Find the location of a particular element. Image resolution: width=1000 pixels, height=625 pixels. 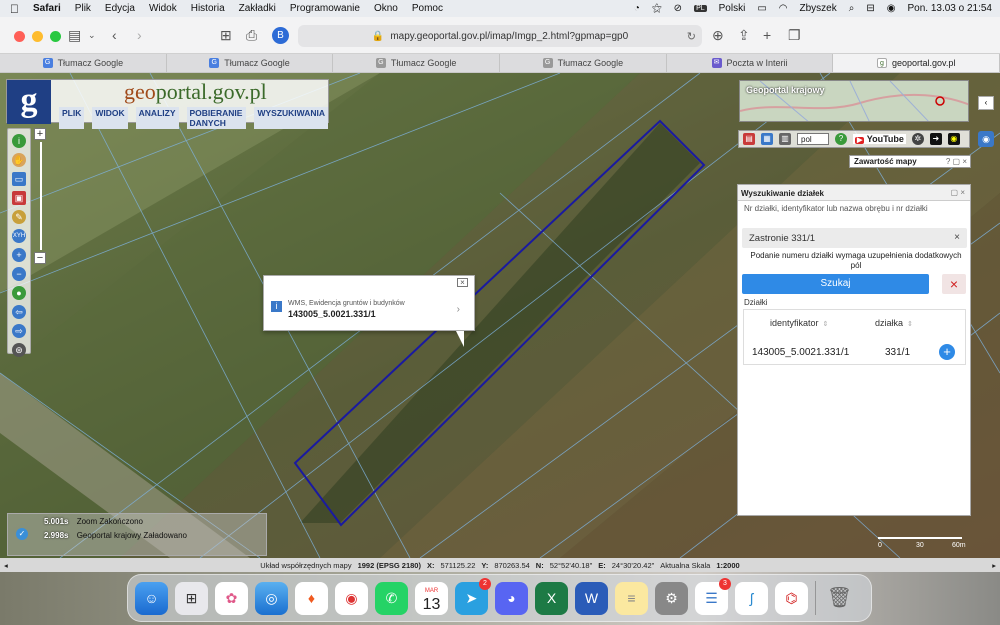

contrast-eye-icon: ◉ is located at coordinates (953, 139).